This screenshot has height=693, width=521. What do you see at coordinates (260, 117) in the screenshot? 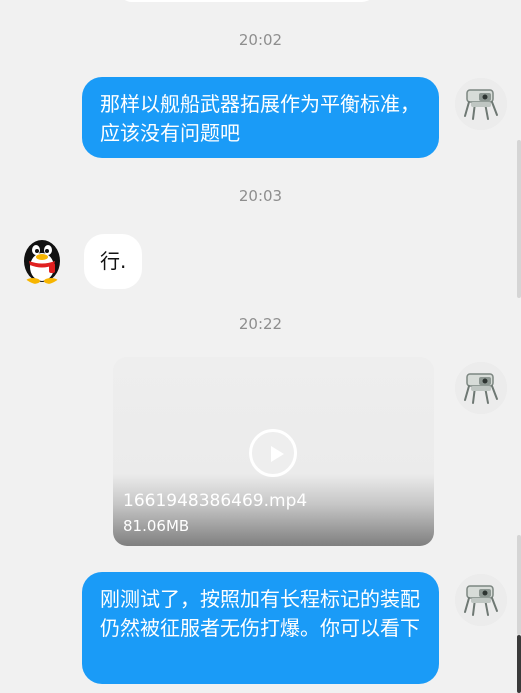
I see `message-bubble-outgoing: 那样以舰船武器拓展作为平衡标准，应该没有问题吧` at bounding box center [260, 117].